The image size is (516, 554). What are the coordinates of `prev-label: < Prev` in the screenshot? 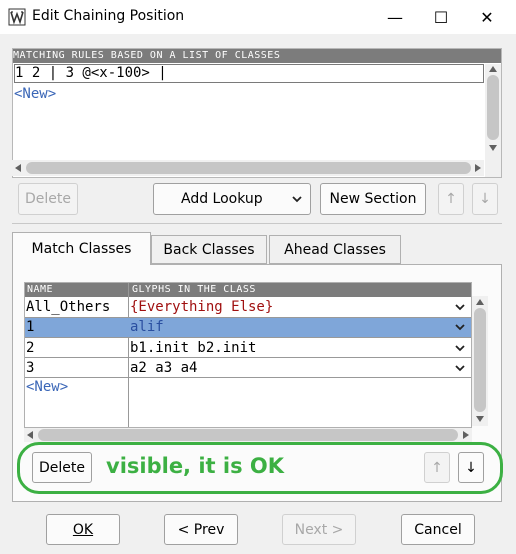 It's located at (201, 529).